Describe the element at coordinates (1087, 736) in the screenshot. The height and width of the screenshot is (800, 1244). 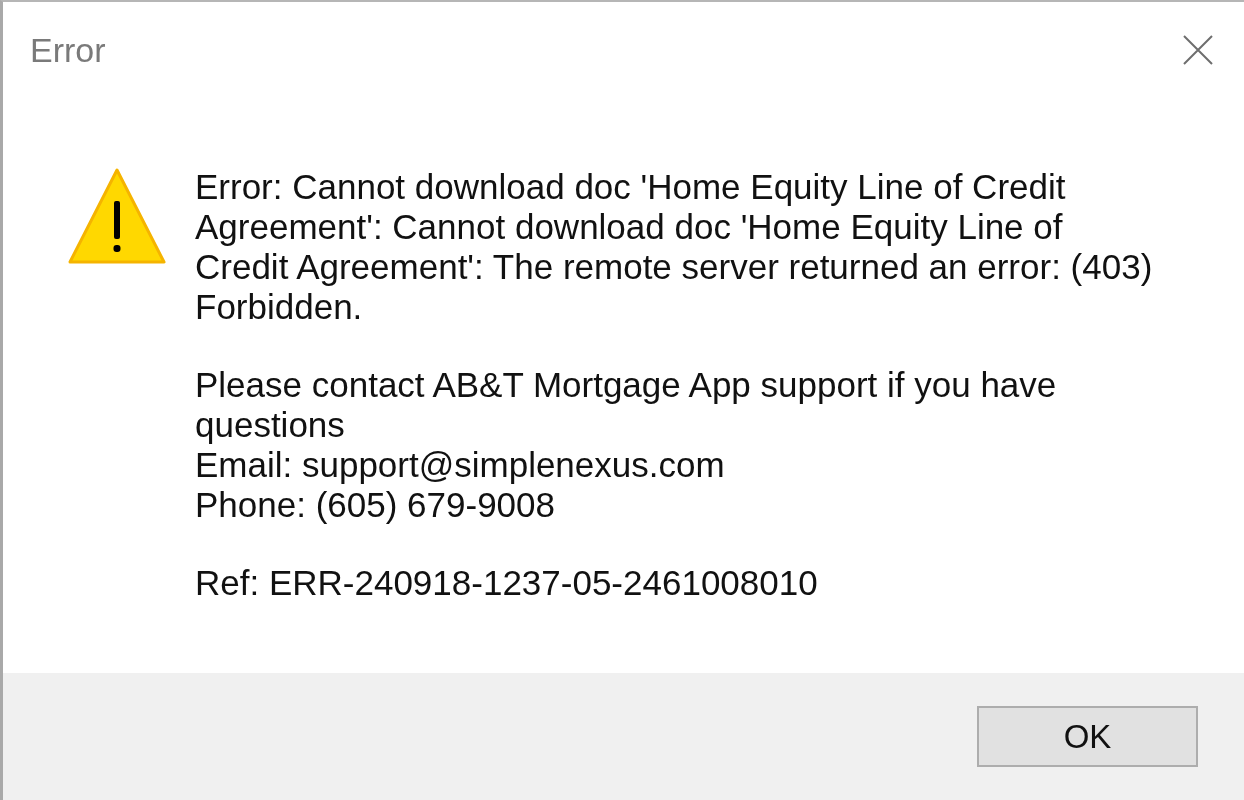
I see `ok-button: OK` at that location.